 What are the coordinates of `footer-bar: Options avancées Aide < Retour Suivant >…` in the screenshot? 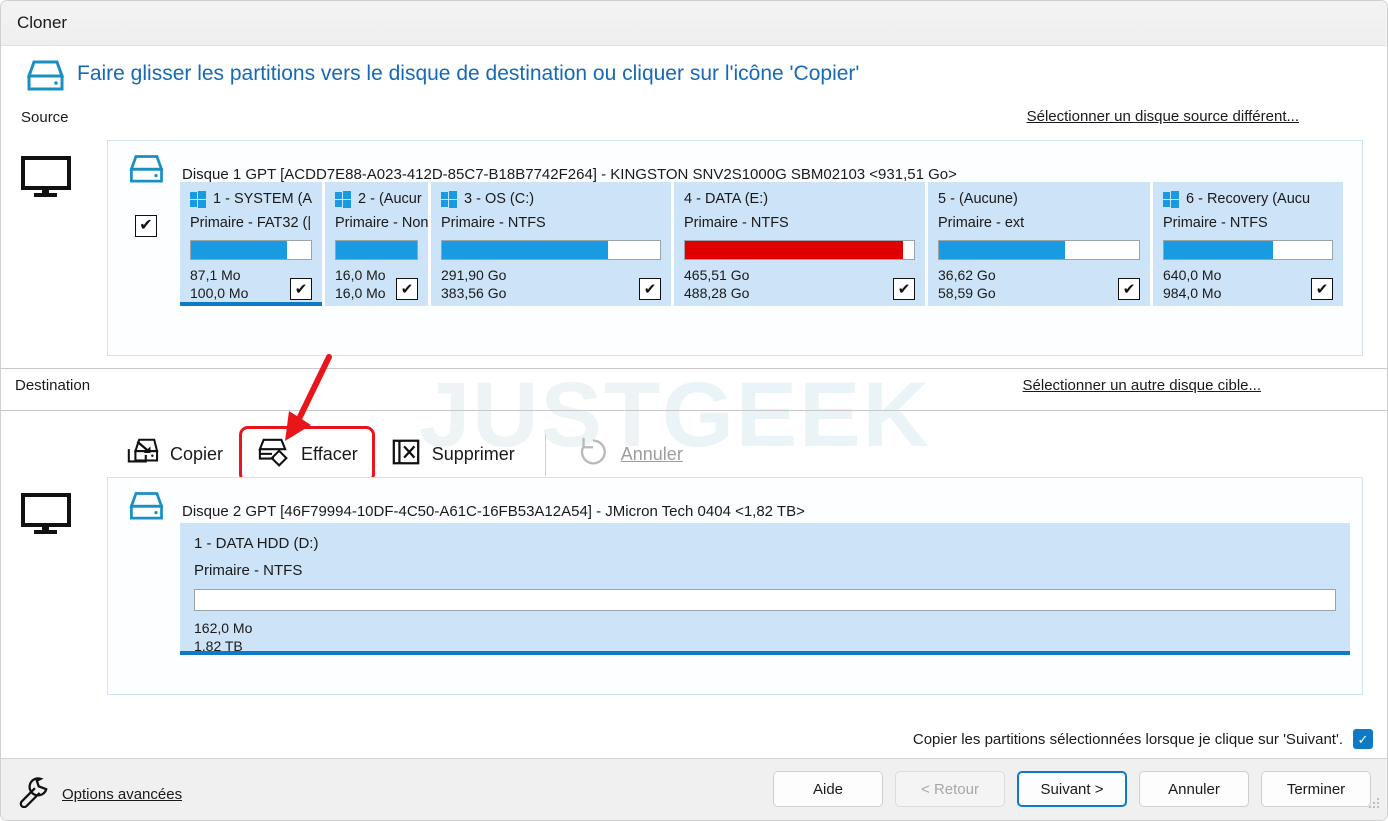 It's located at (694, 789).